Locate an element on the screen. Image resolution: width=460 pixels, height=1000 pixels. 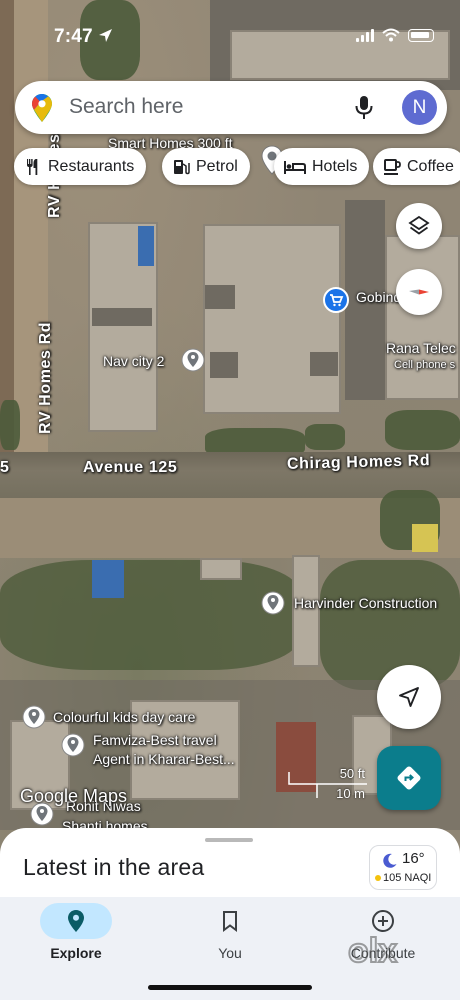
road-label: Avenue 125 is located at coordinates (130, 467).